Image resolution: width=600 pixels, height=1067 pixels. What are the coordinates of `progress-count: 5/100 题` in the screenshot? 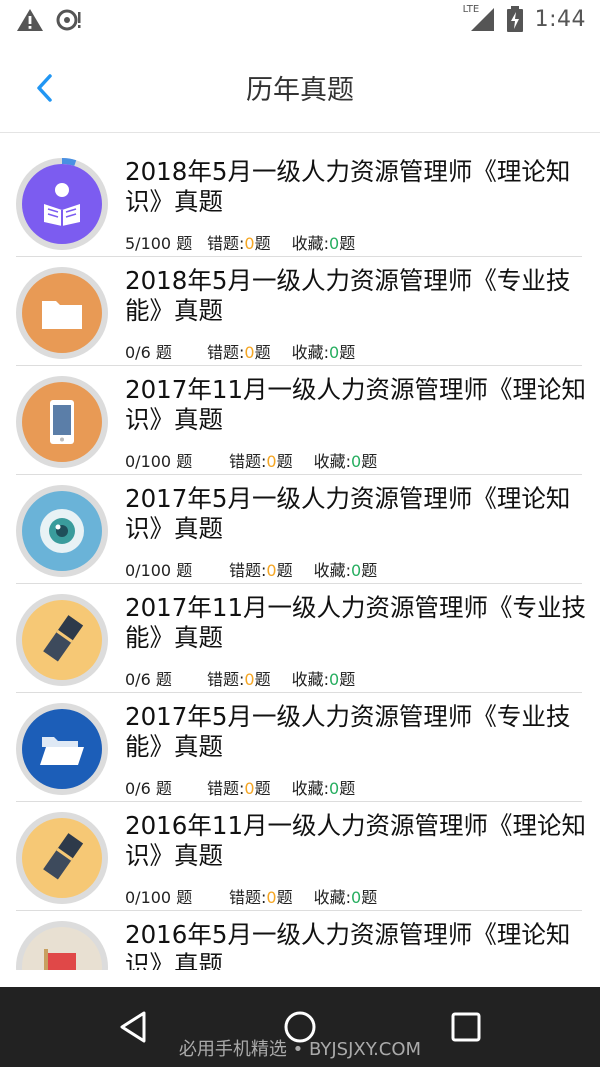 It's located at (159, 243).